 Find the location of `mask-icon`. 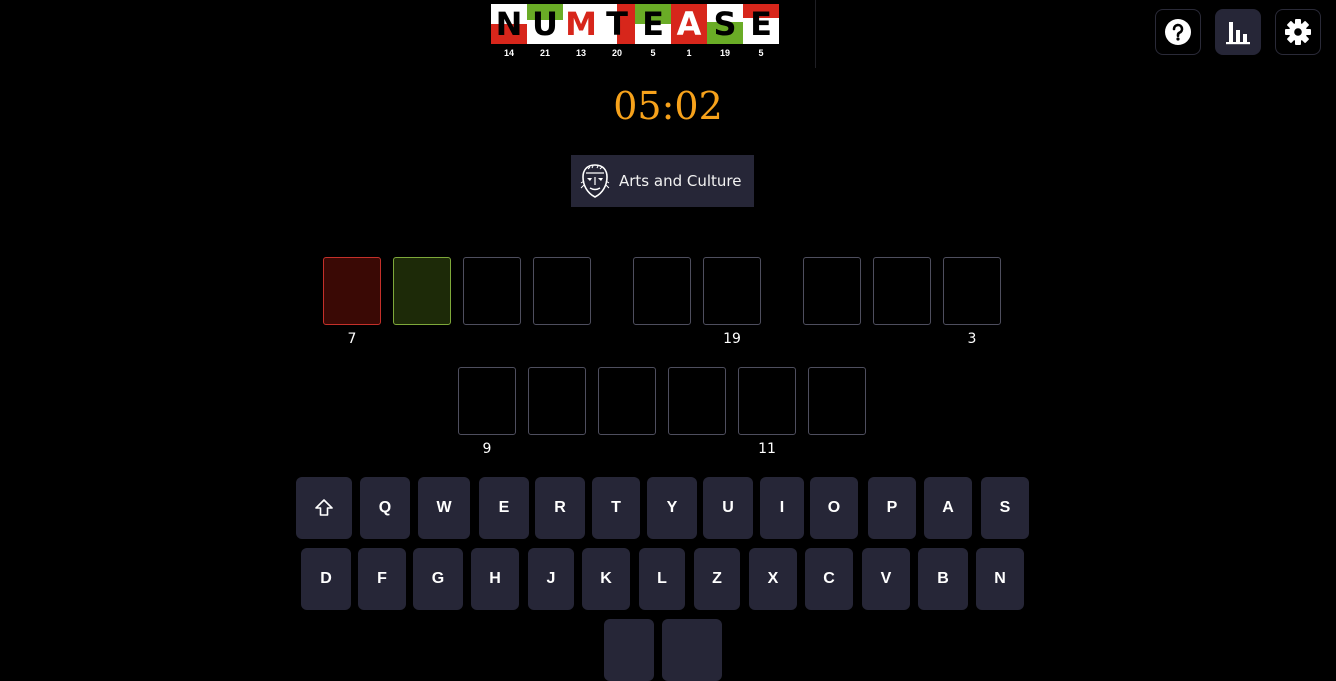

mask-icon is located at coordinates (595, 181).